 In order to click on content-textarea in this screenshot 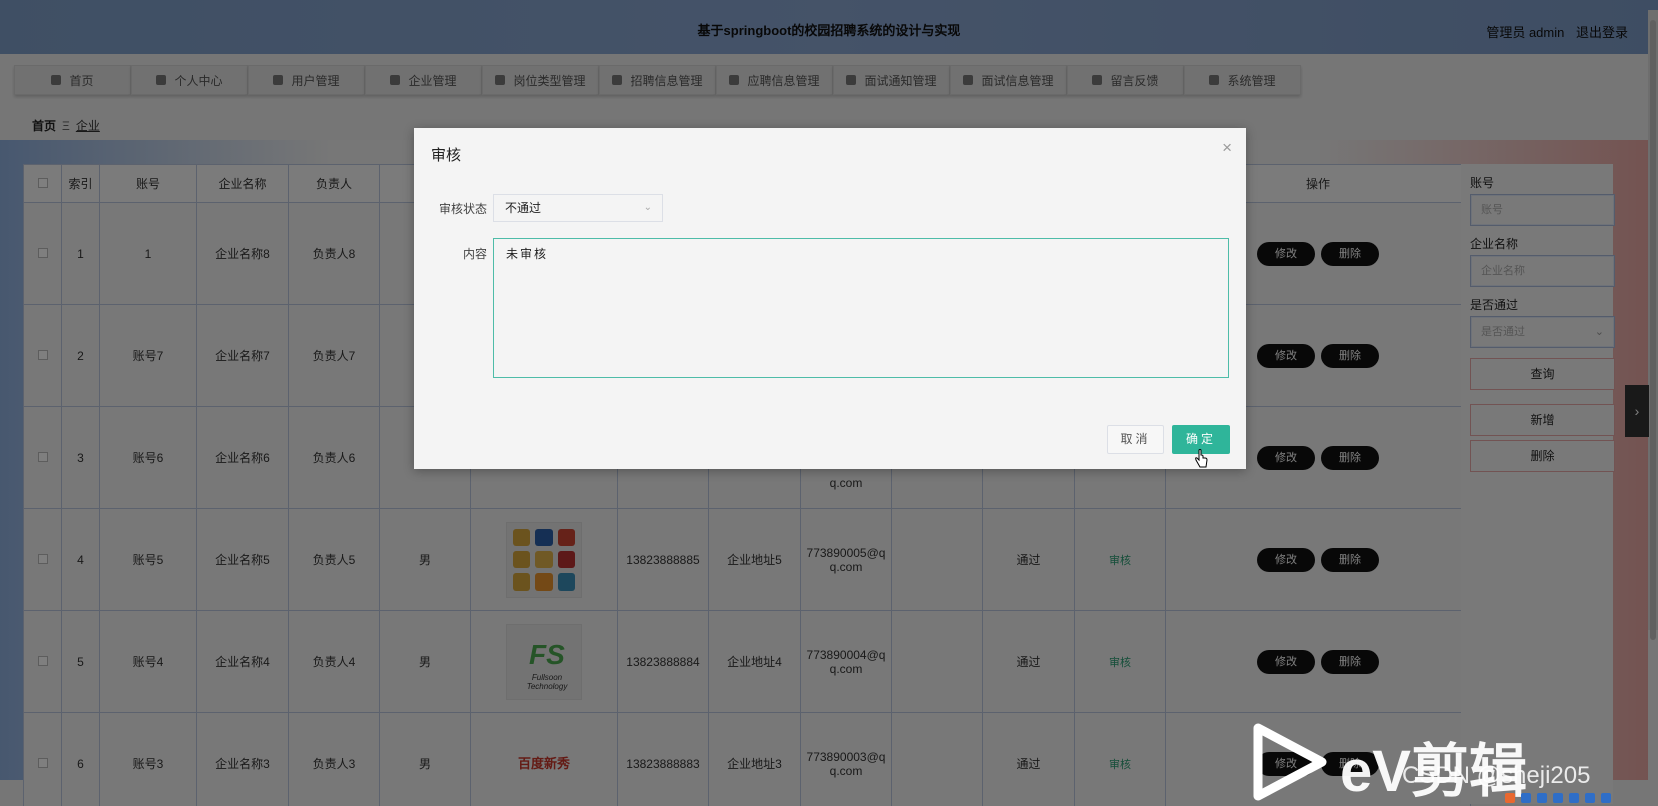, I will do `click(861, 308)`.